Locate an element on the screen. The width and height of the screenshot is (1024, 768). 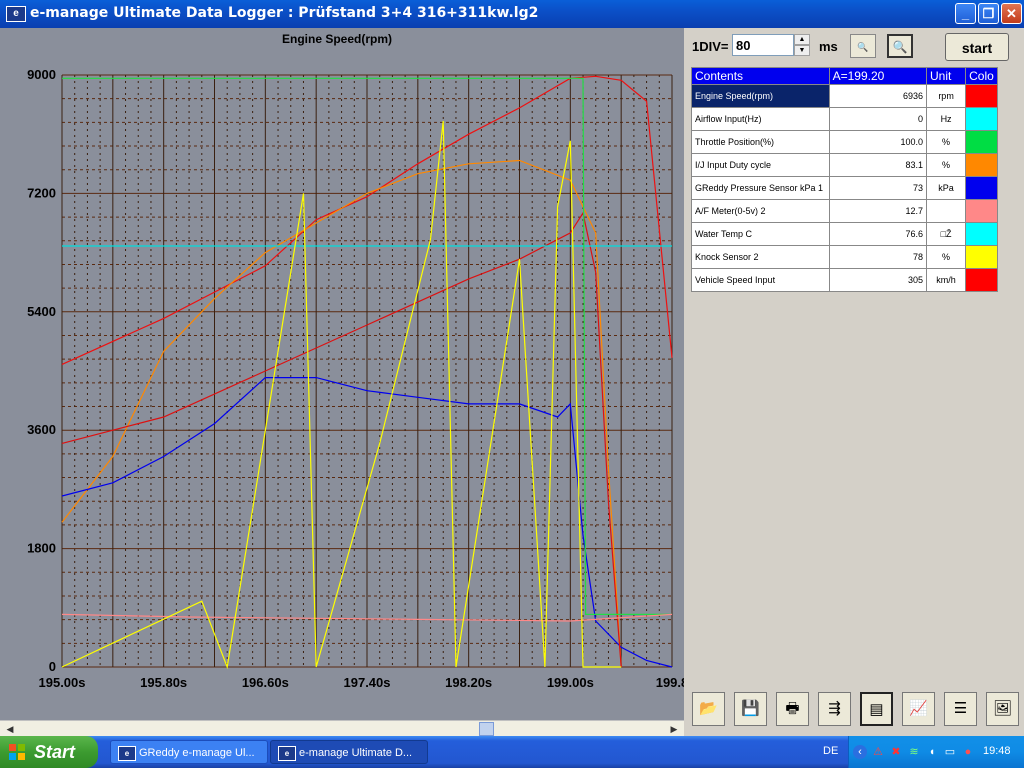
table-header: Contents A=199.20 Unit Colo is located at coordinates (844, 76).